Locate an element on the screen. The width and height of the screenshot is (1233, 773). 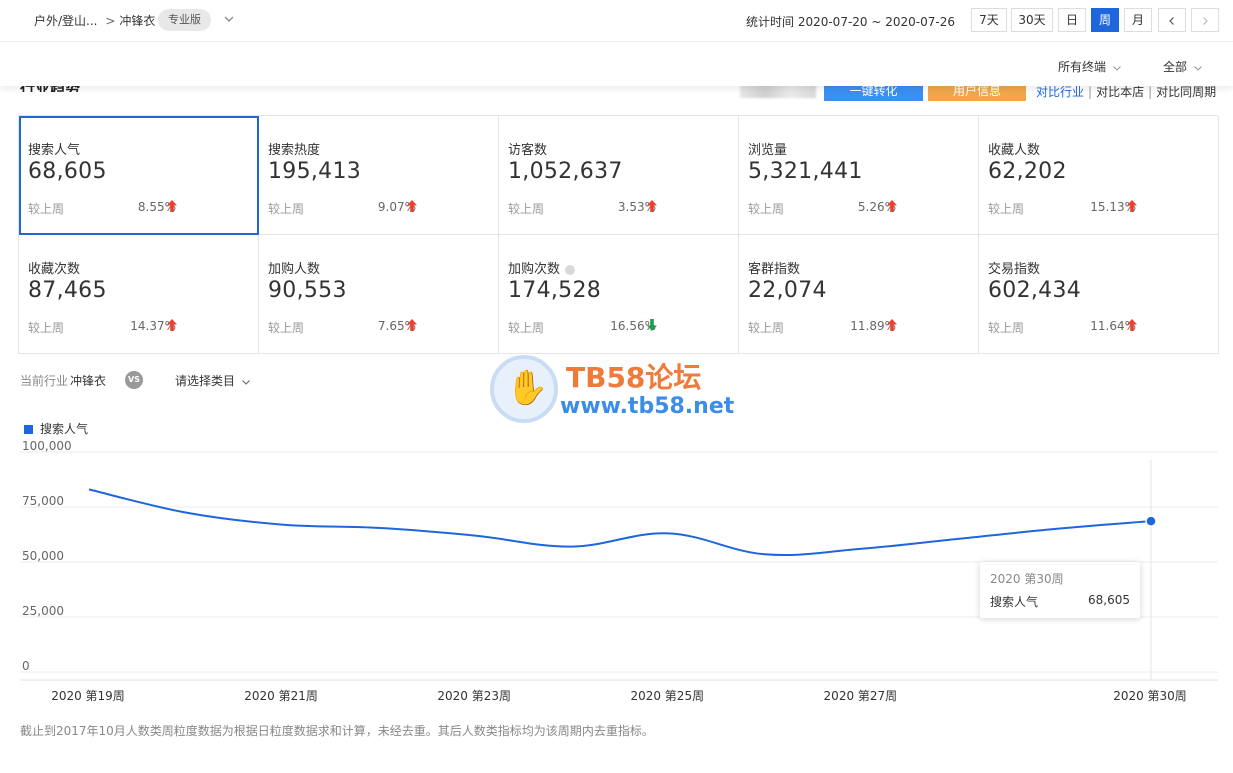
terminal-select: 所有终端 is located at coordinates (1090, 66).